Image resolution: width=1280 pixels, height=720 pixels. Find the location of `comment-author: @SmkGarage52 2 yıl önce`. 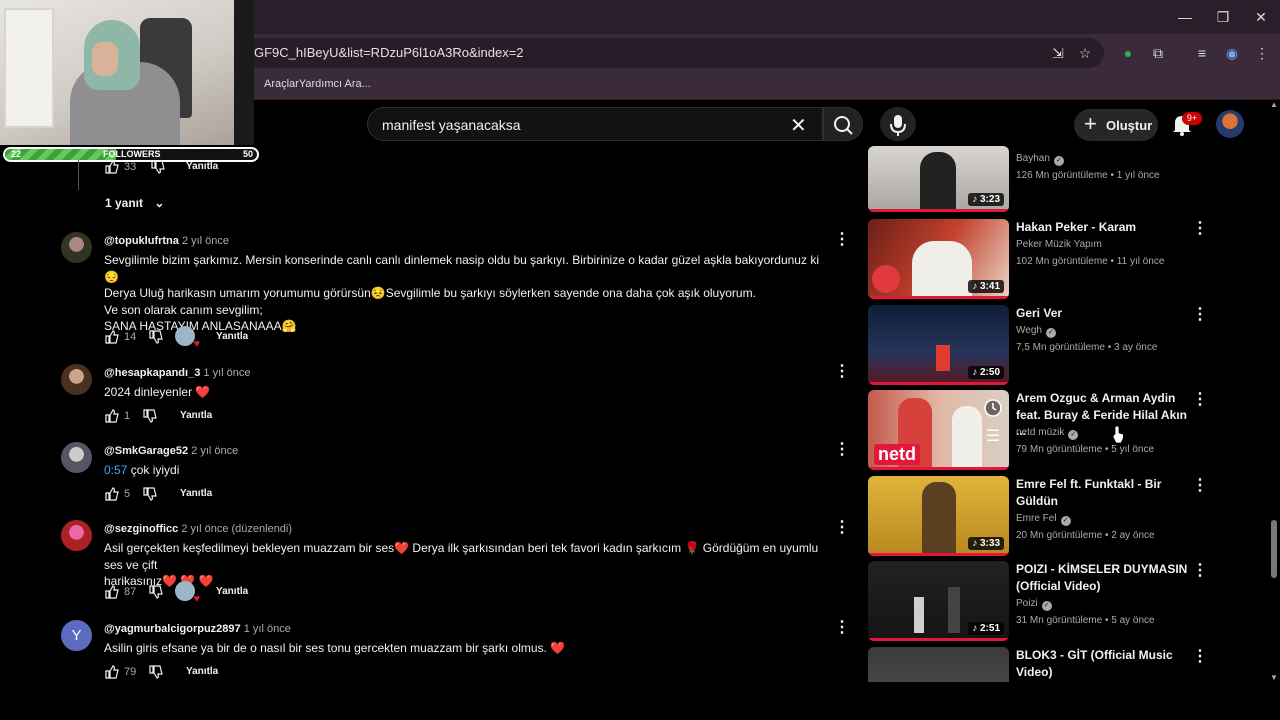

comment-author: @SmkGarage52 2 yıl önce is located at coordinates (171, 451).